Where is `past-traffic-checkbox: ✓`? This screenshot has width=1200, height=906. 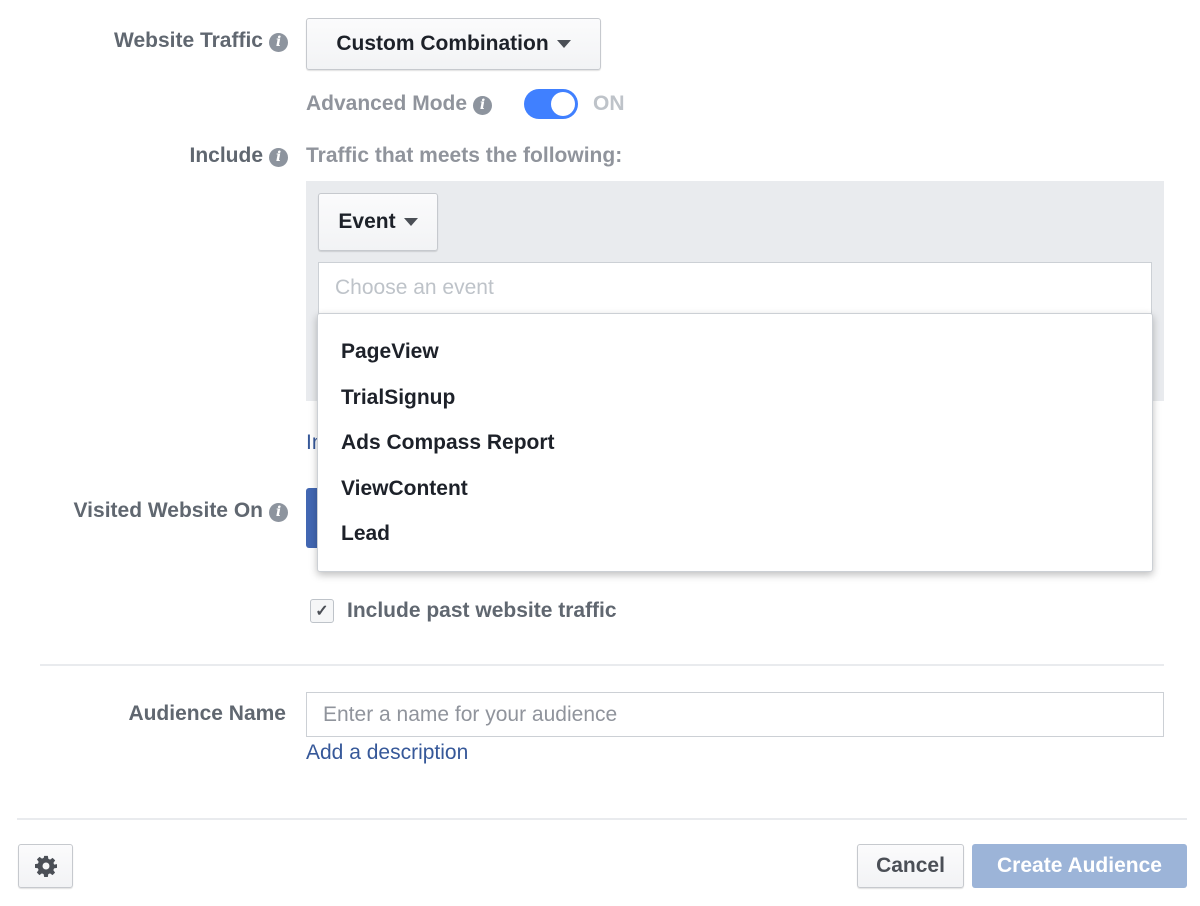
past-traffic-checkbox: ✓ is located at coordinates (322, 611).